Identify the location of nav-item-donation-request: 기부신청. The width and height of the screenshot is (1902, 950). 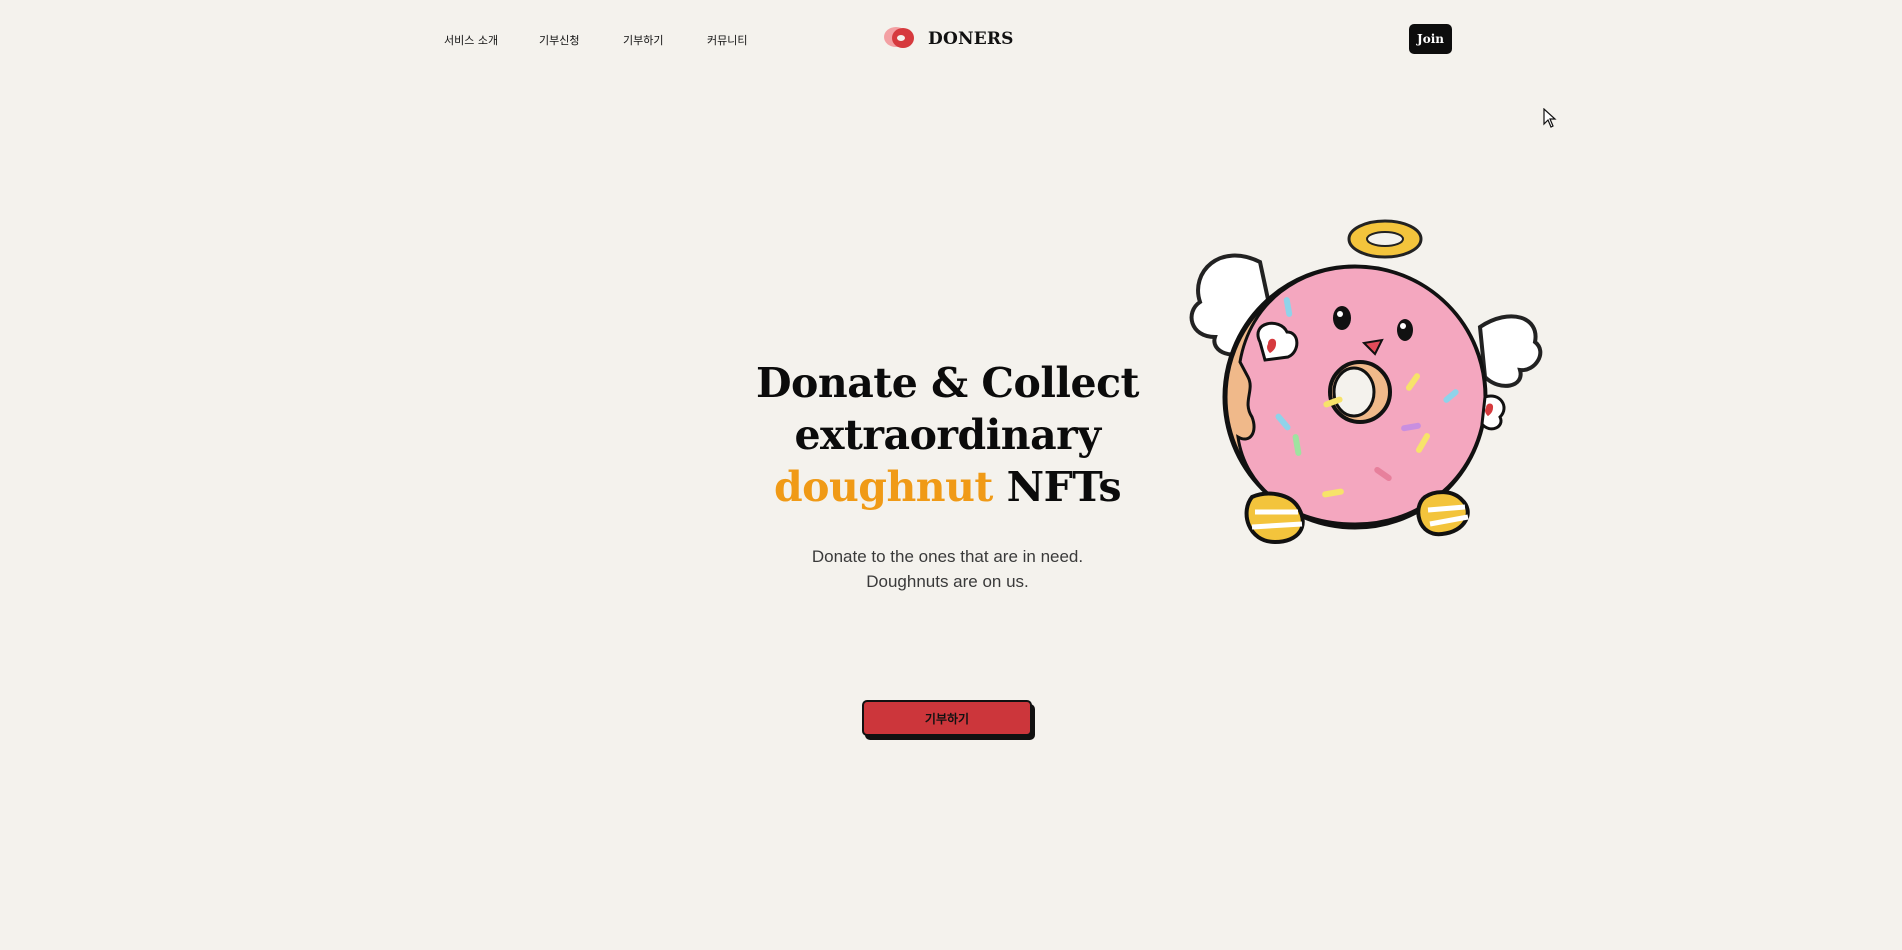
(559, 40).